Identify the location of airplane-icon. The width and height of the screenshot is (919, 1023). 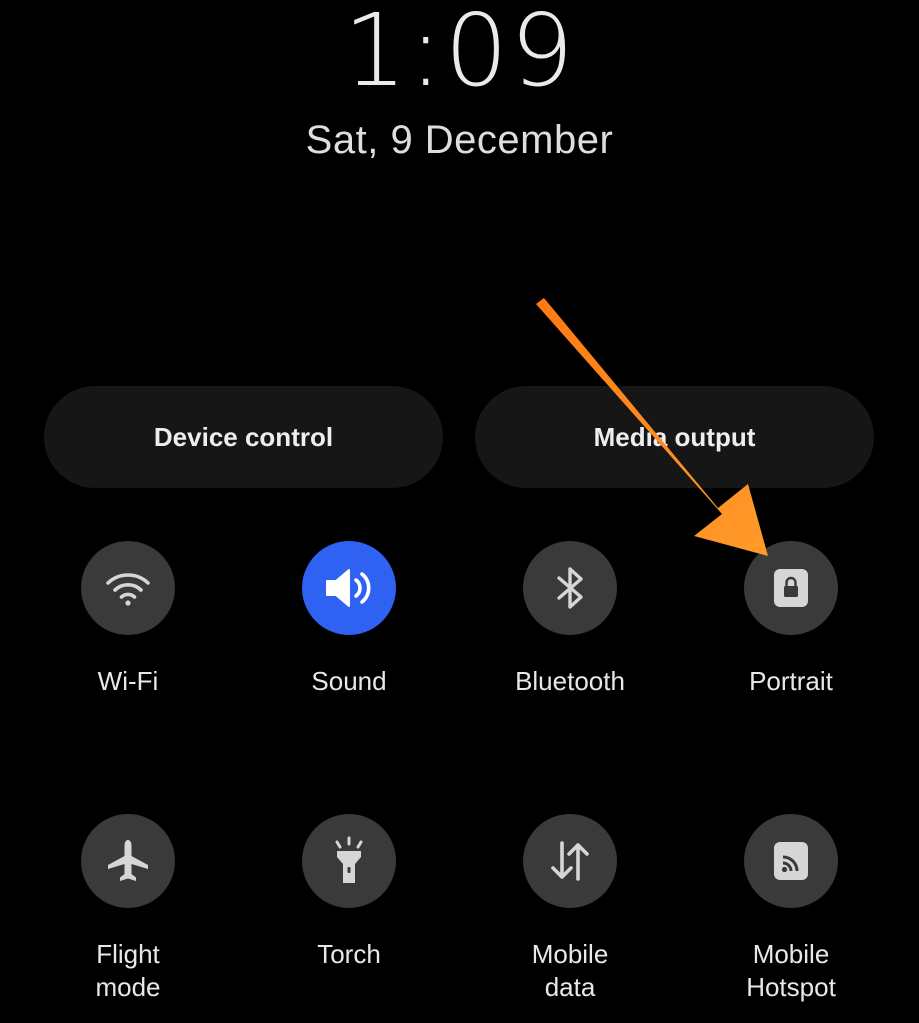
(128, 860).